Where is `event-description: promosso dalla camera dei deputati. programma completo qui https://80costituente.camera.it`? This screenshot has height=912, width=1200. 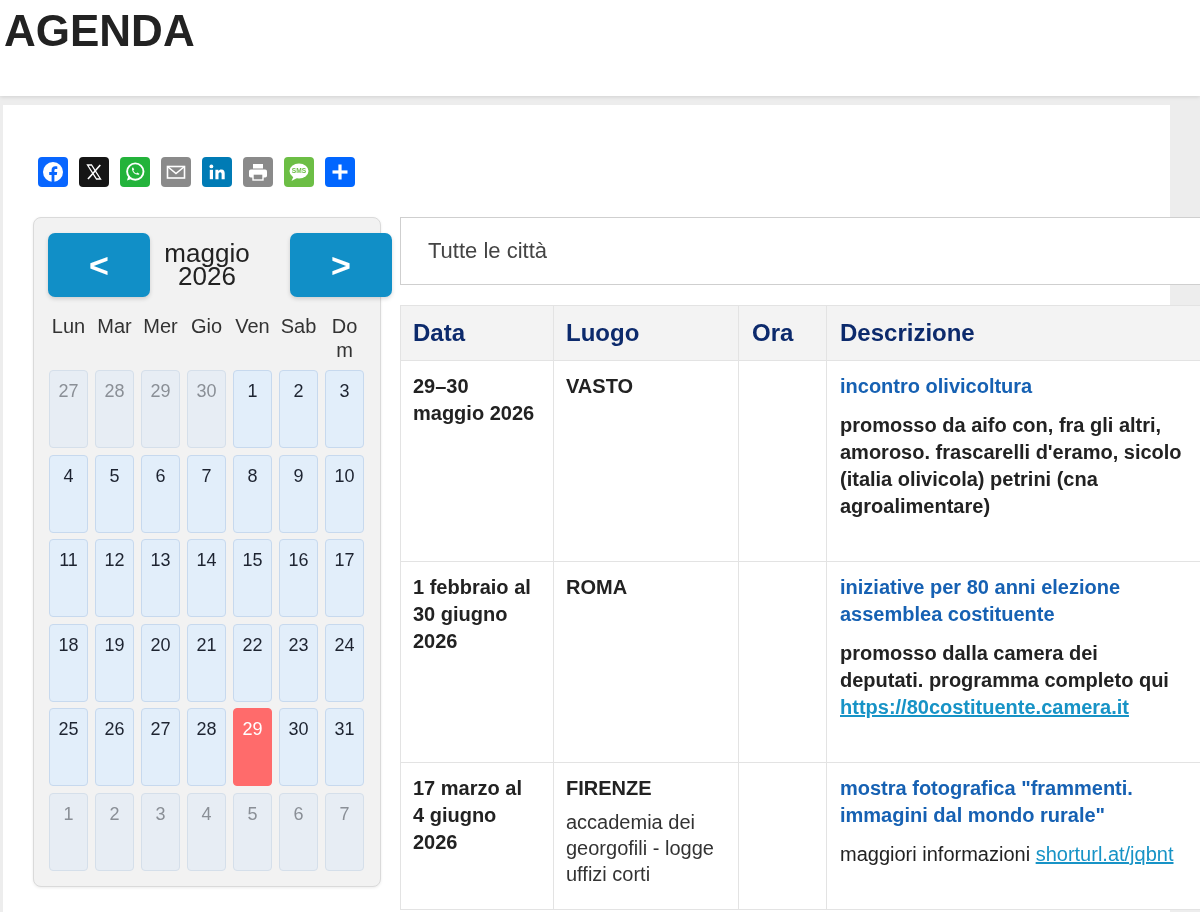 event-description: promosso dalla camera dei deputati. programma completo qui https://80costituente.camera.it is located at coordinates (1005, 680).